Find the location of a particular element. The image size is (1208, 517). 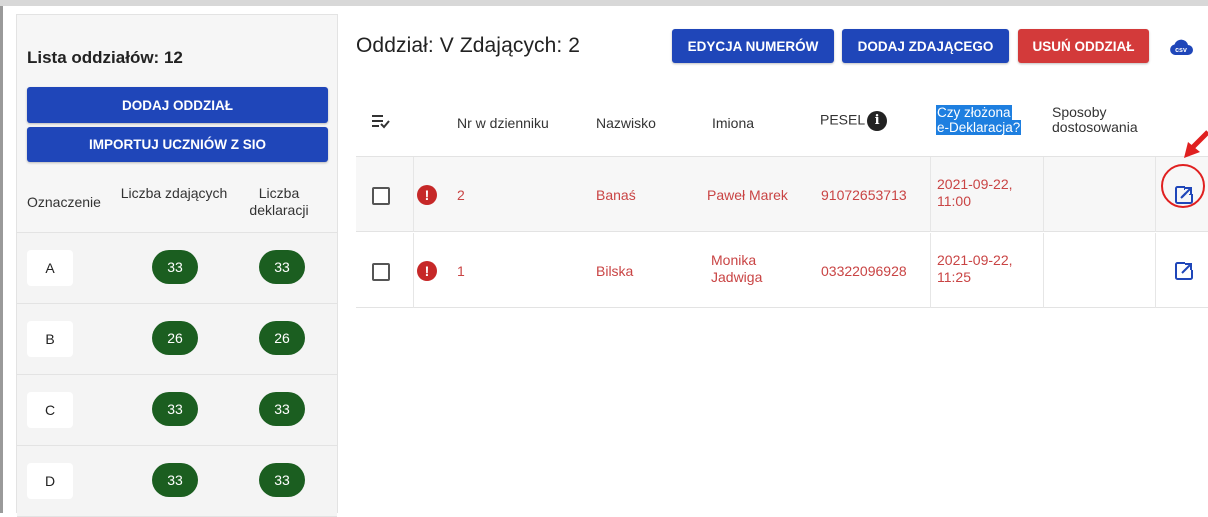

declaration-label-line2: e-Deklaracja? is located at coordinates (979, 127).